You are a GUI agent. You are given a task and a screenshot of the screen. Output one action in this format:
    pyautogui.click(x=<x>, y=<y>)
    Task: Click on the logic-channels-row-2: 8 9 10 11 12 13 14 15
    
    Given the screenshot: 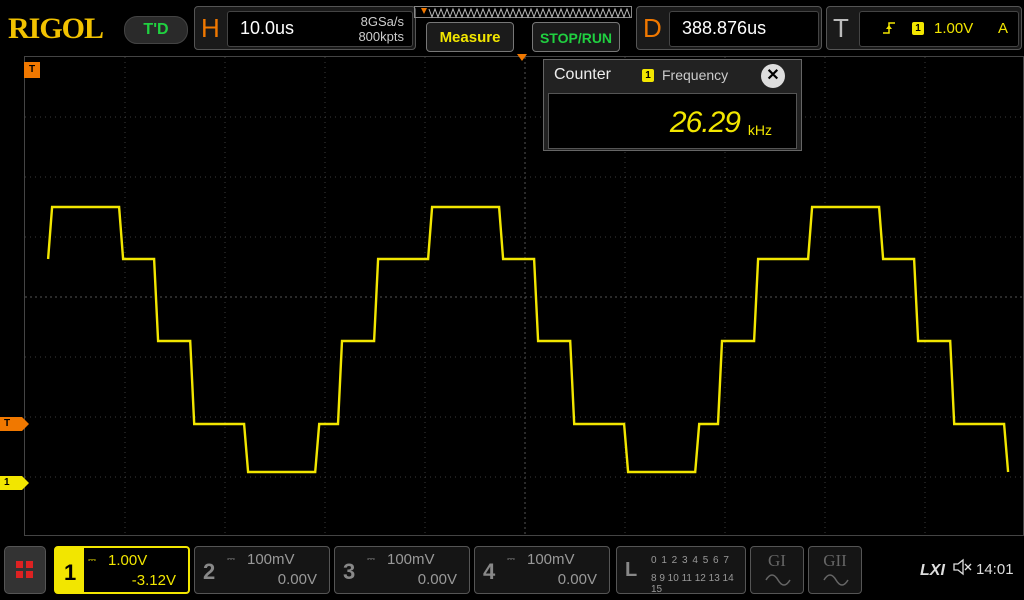 What is the action you would take?
    pyautogui.click(x=692, y=584)
    